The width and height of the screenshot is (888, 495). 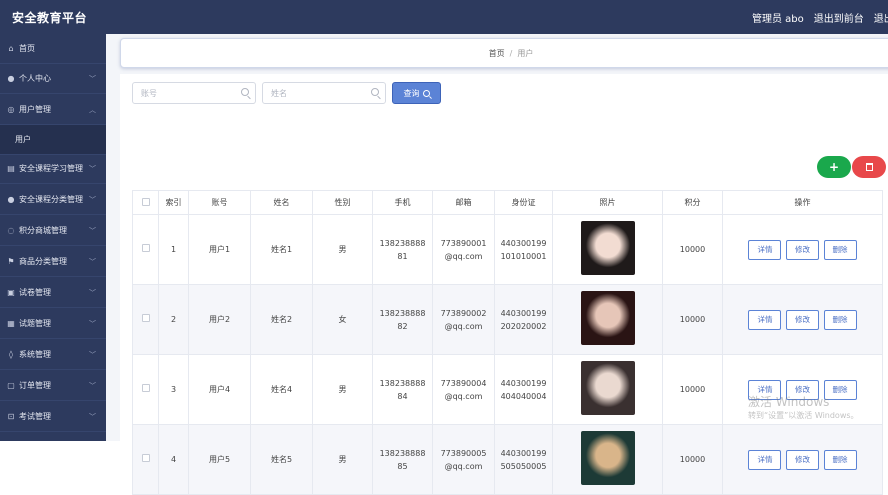 I want to click on cell-name: 姓名4, so click(x=281, y=389).